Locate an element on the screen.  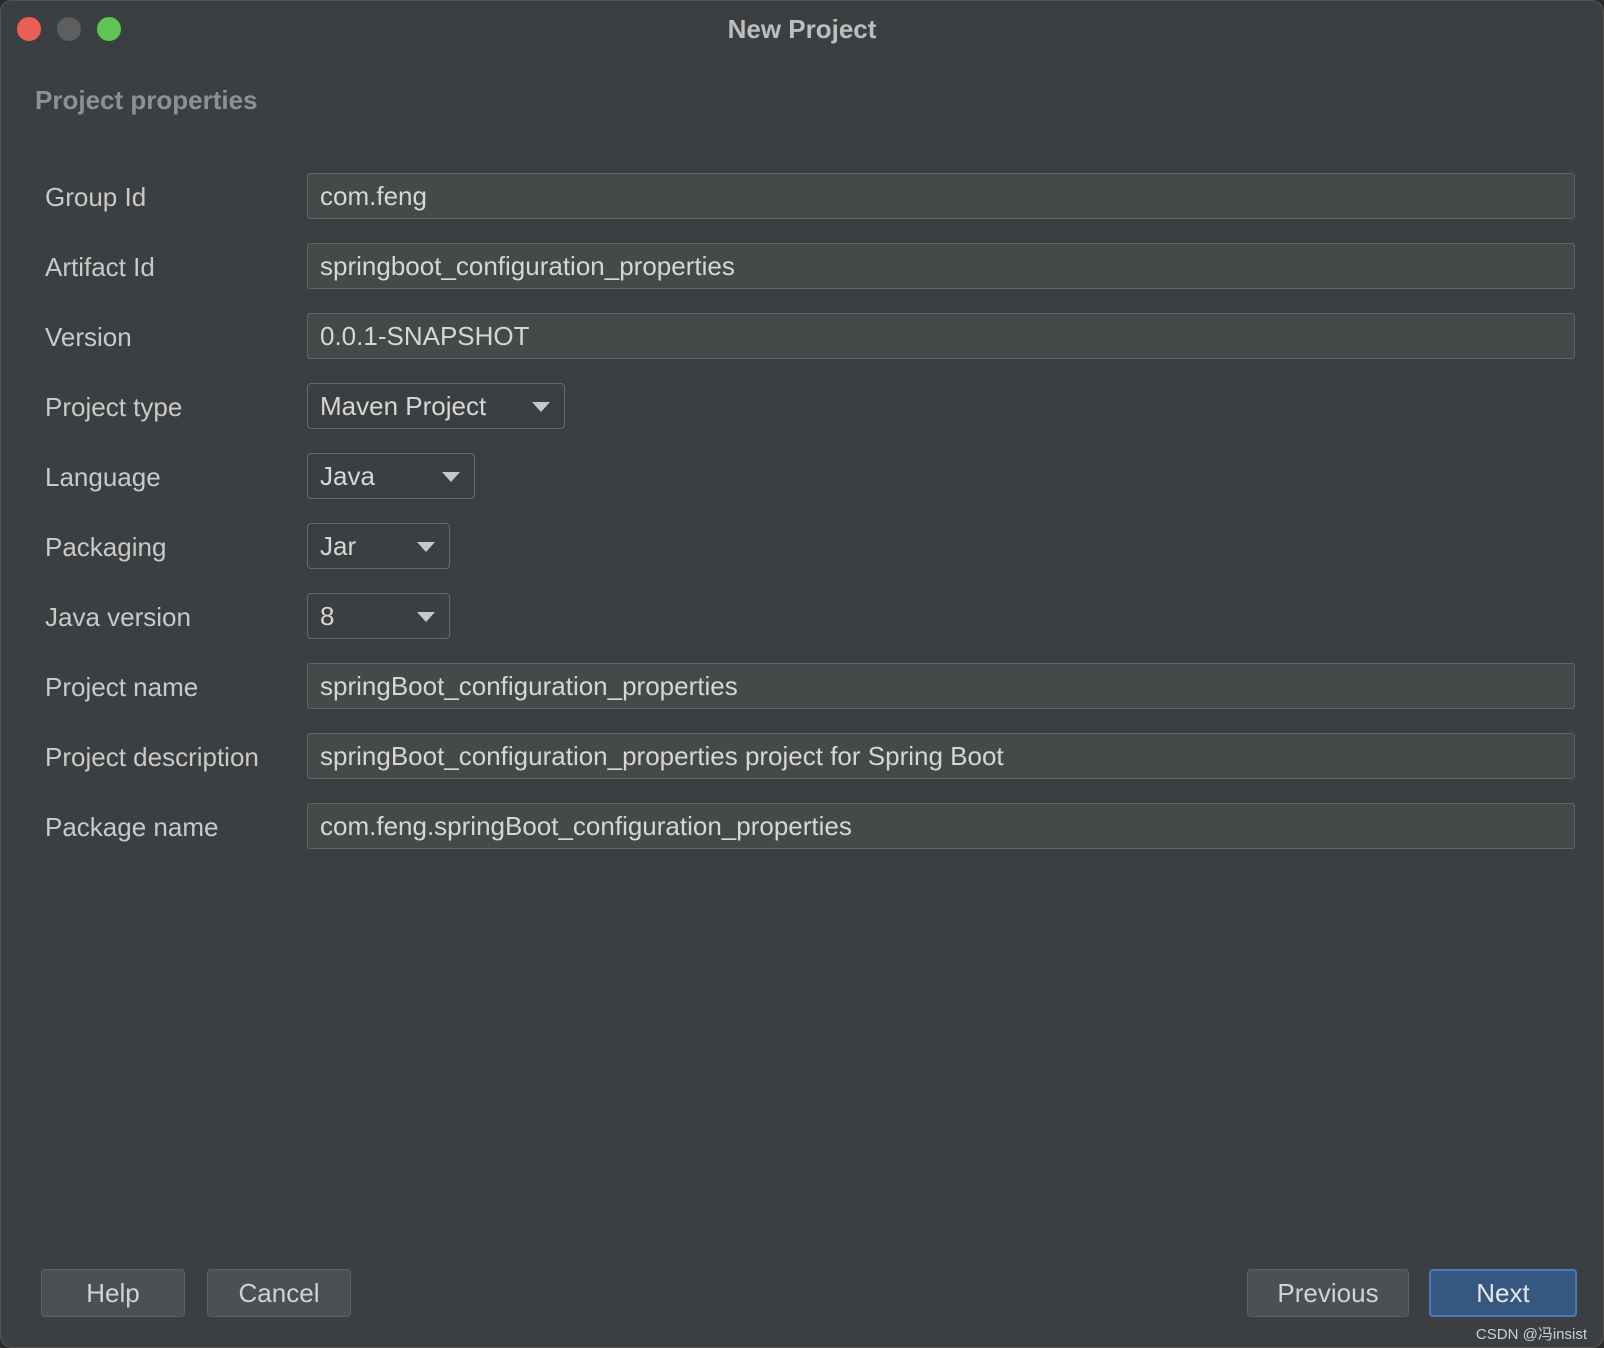
window-title: New Project is located at coordinates (802, 28).